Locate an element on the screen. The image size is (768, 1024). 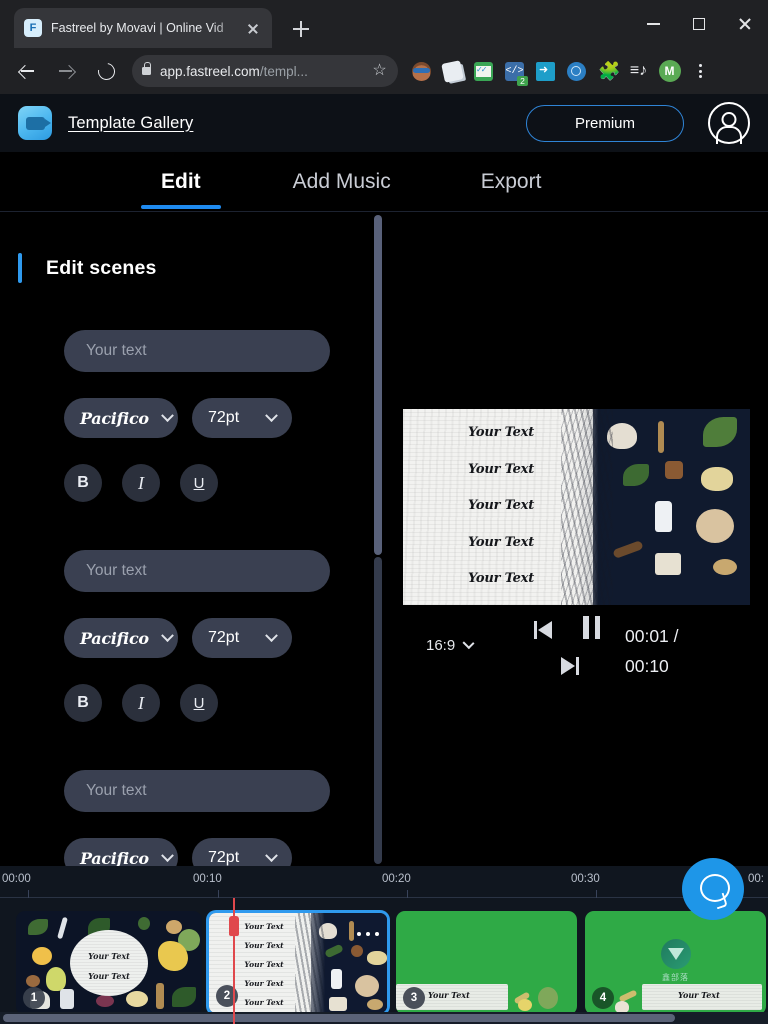
scene-text-input-3: Your text is located at coordinates (197, 791).